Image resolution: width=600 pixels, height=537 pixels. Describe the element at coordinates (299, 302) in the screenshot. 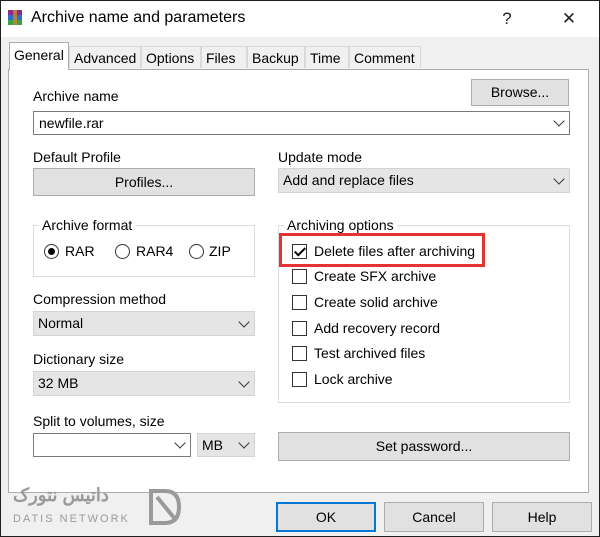

I see `checkbox-create-solid` at that location.